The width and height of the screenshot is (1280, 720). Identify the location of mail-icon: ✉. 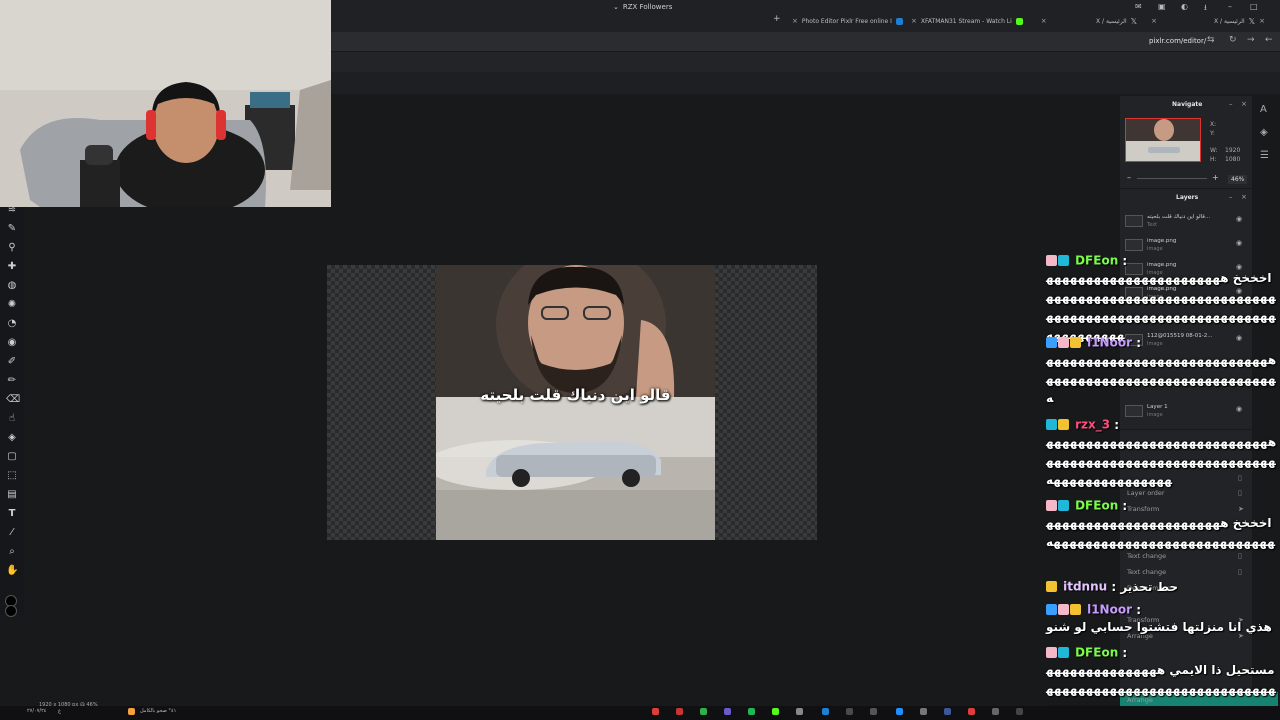
(1138, 6).